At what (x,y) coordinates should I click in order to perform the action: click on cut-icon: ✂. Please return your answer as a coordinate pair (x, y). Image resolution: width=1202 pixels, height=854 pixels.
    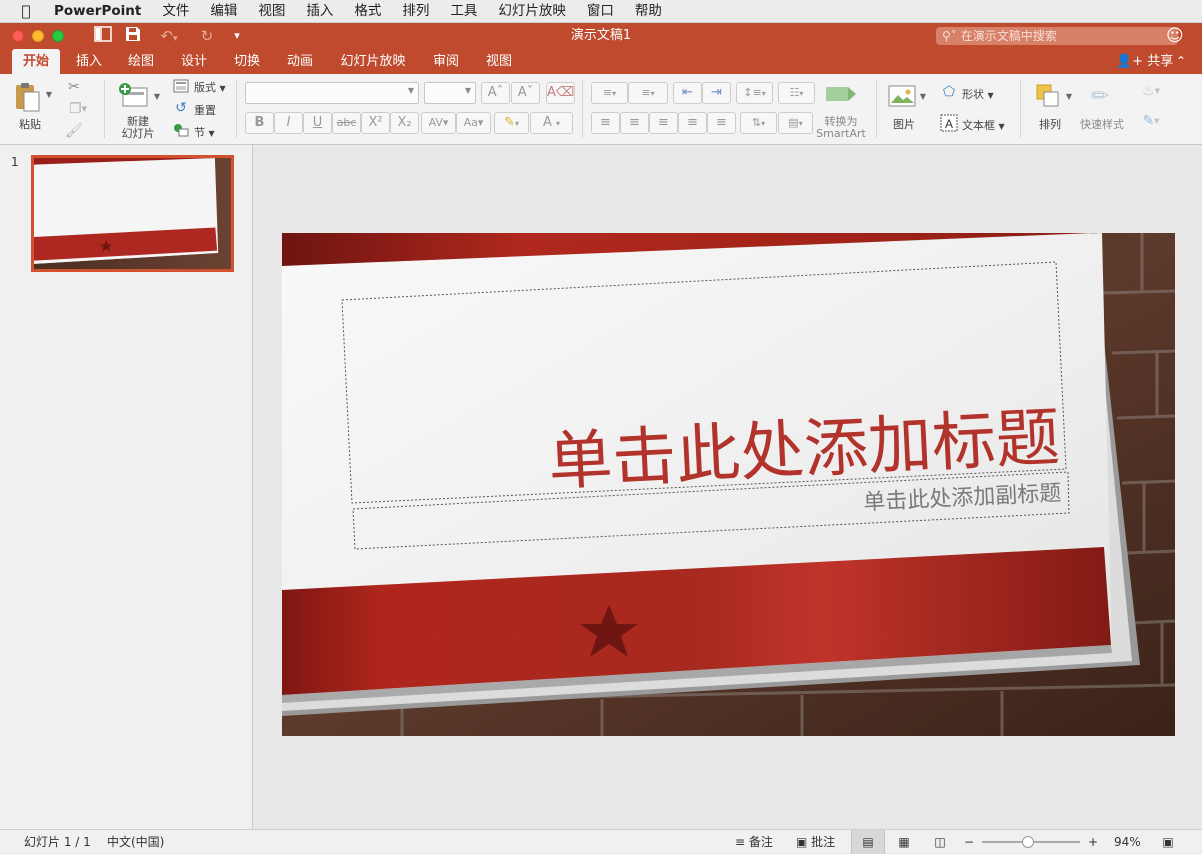
    Looking at the image, I should click on (74, 87).